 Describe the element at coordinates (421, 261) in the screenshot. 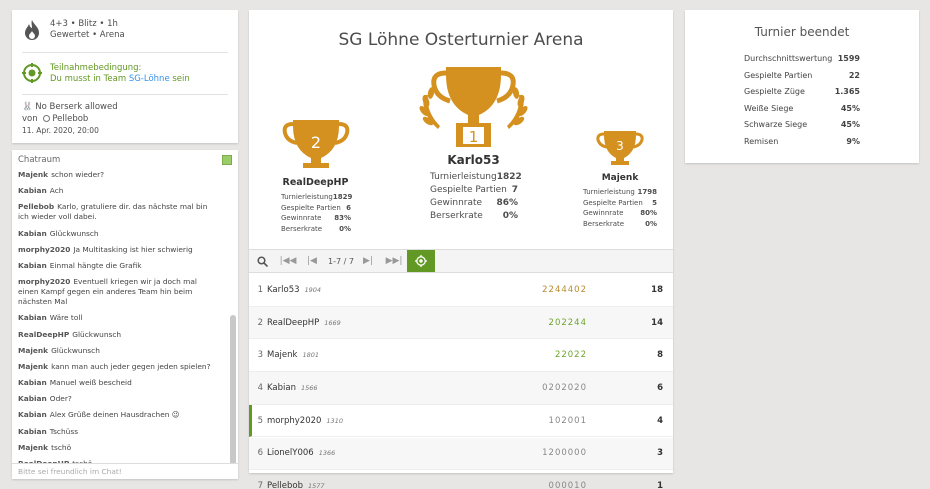

I see `my-position-button` at that location.